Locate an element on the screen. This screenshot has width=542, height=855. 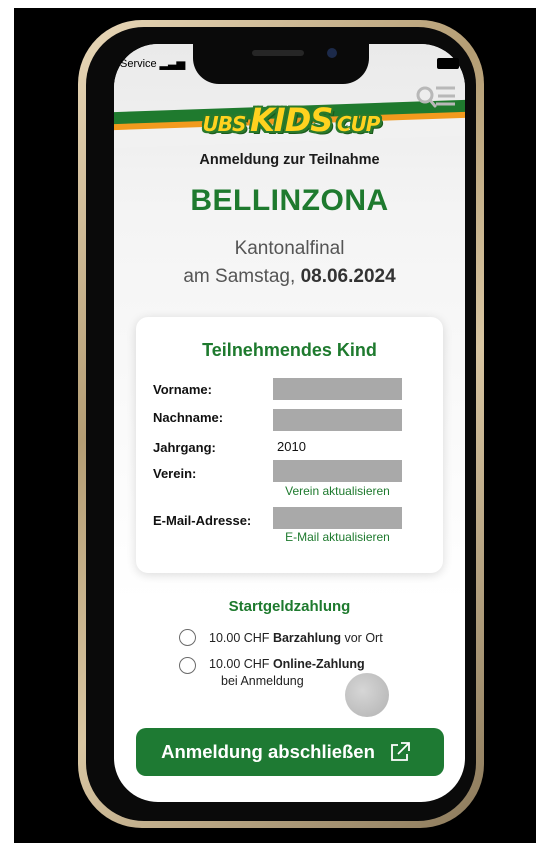
payment-online-method: Online-Zahlung is located at coordinates (318, 664).